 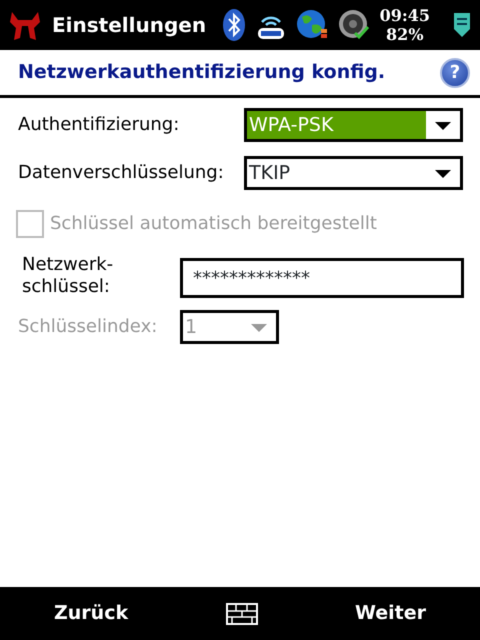 What do you see at coordinates (312, 25) in the screenshot?
I see `globe-icon` at bounding box center [312, 25].